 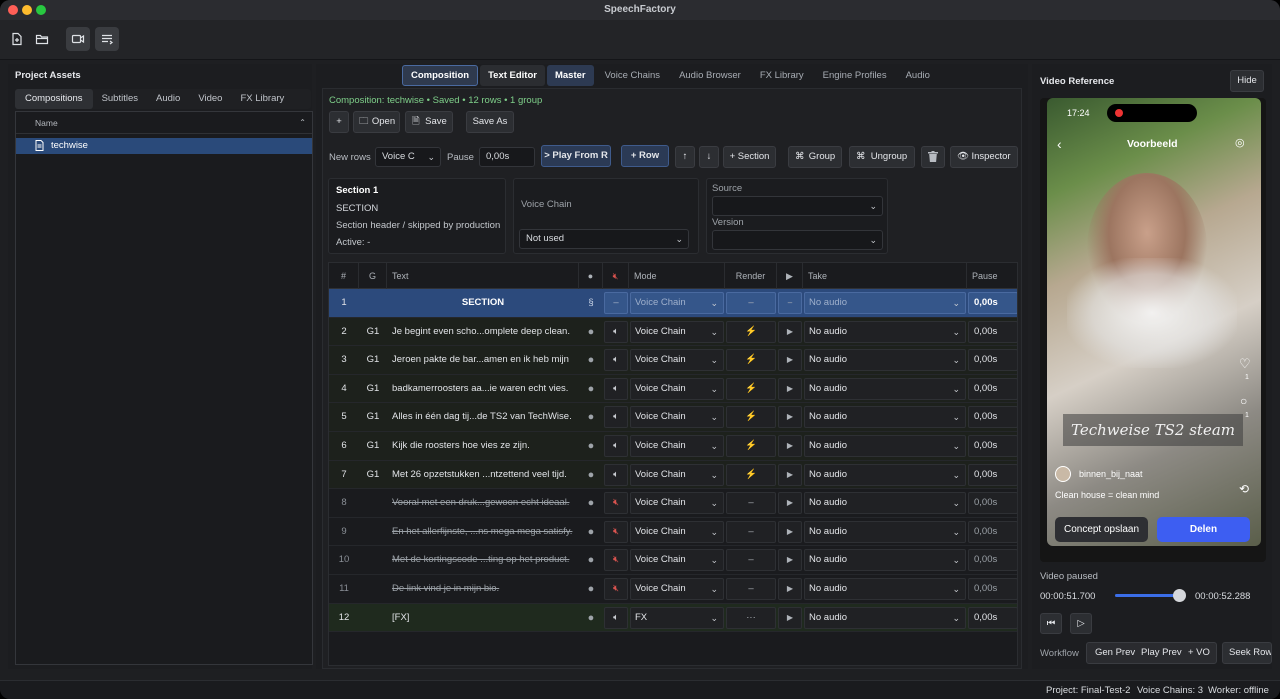 I want to click on seek-row-button: Seek Row, so click(x=1247, y=653).